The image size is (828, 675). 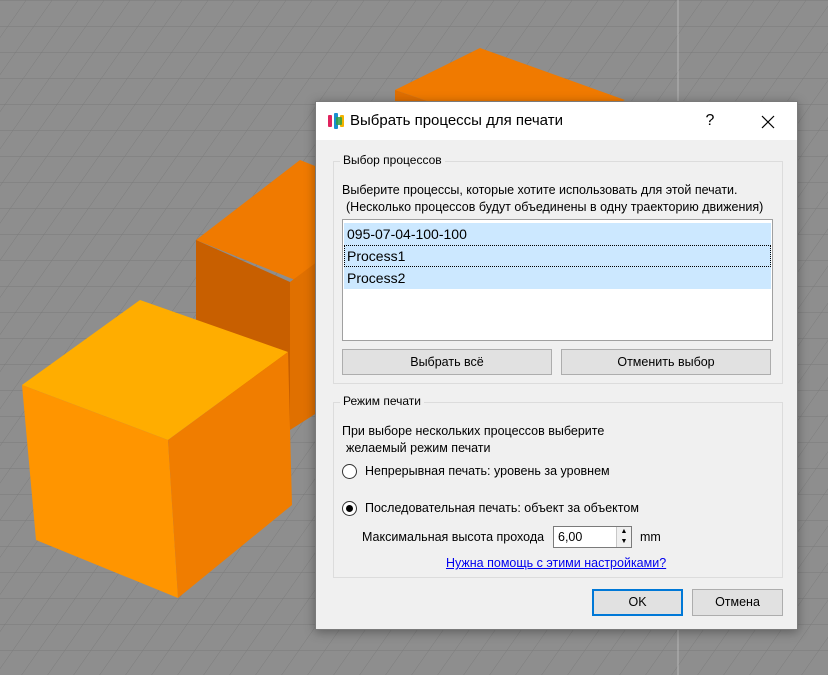 I want to click on spin-down-icon: ▼, so click(x=623, y=542).